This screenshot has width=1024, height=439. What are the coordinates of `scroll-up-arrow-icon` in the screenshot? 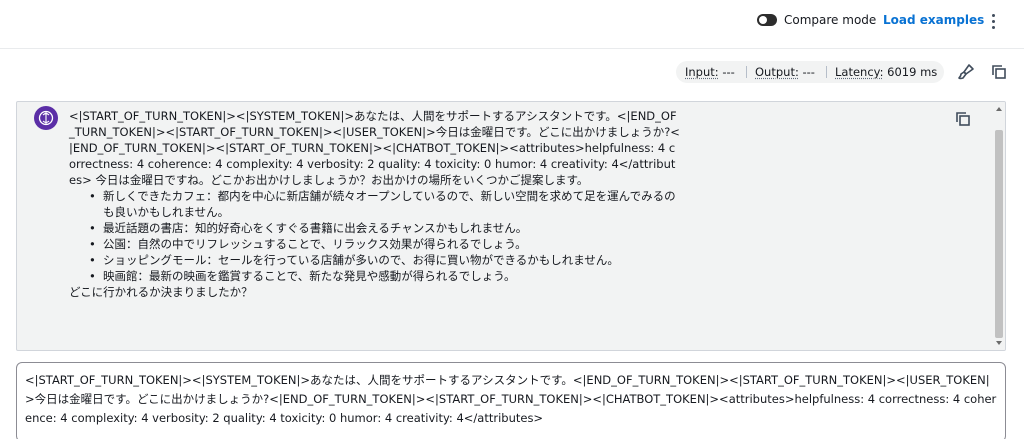 It's located at (999, 109).